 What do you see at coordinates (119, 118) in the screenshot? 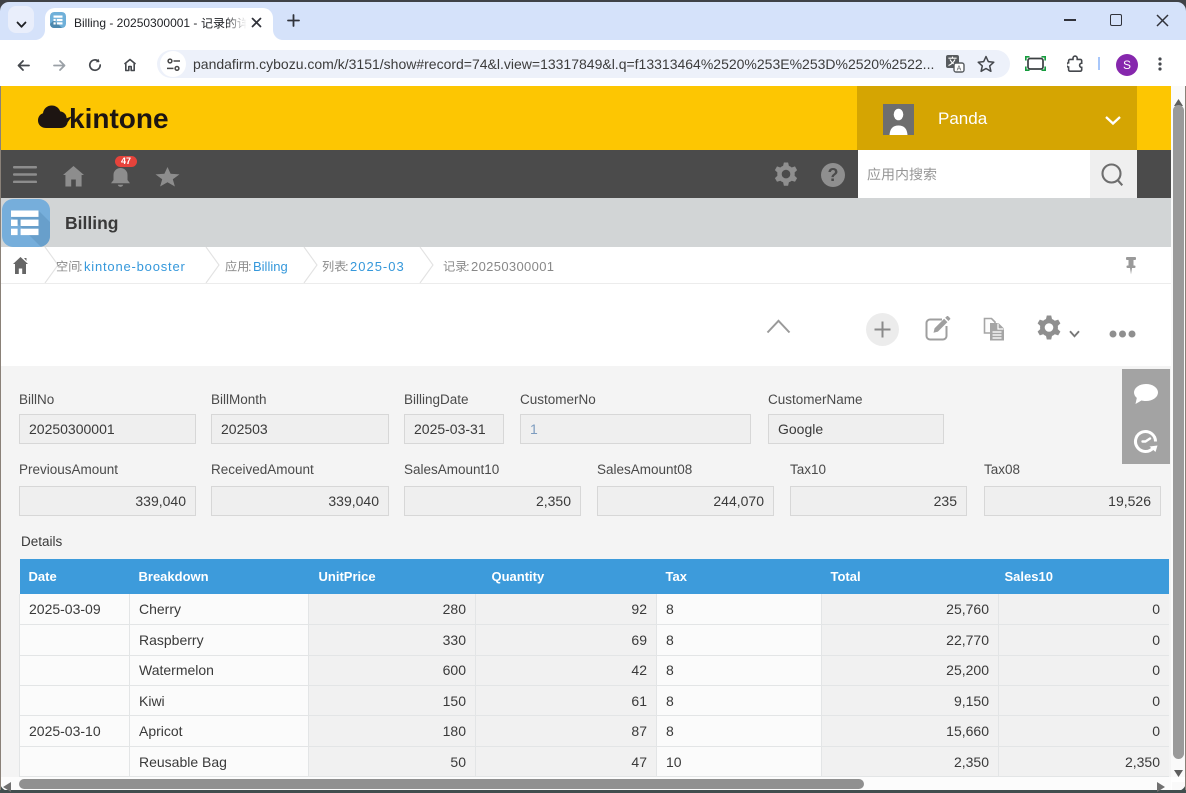
I see `svg-text: kintone` at bounding box center [119, 118].